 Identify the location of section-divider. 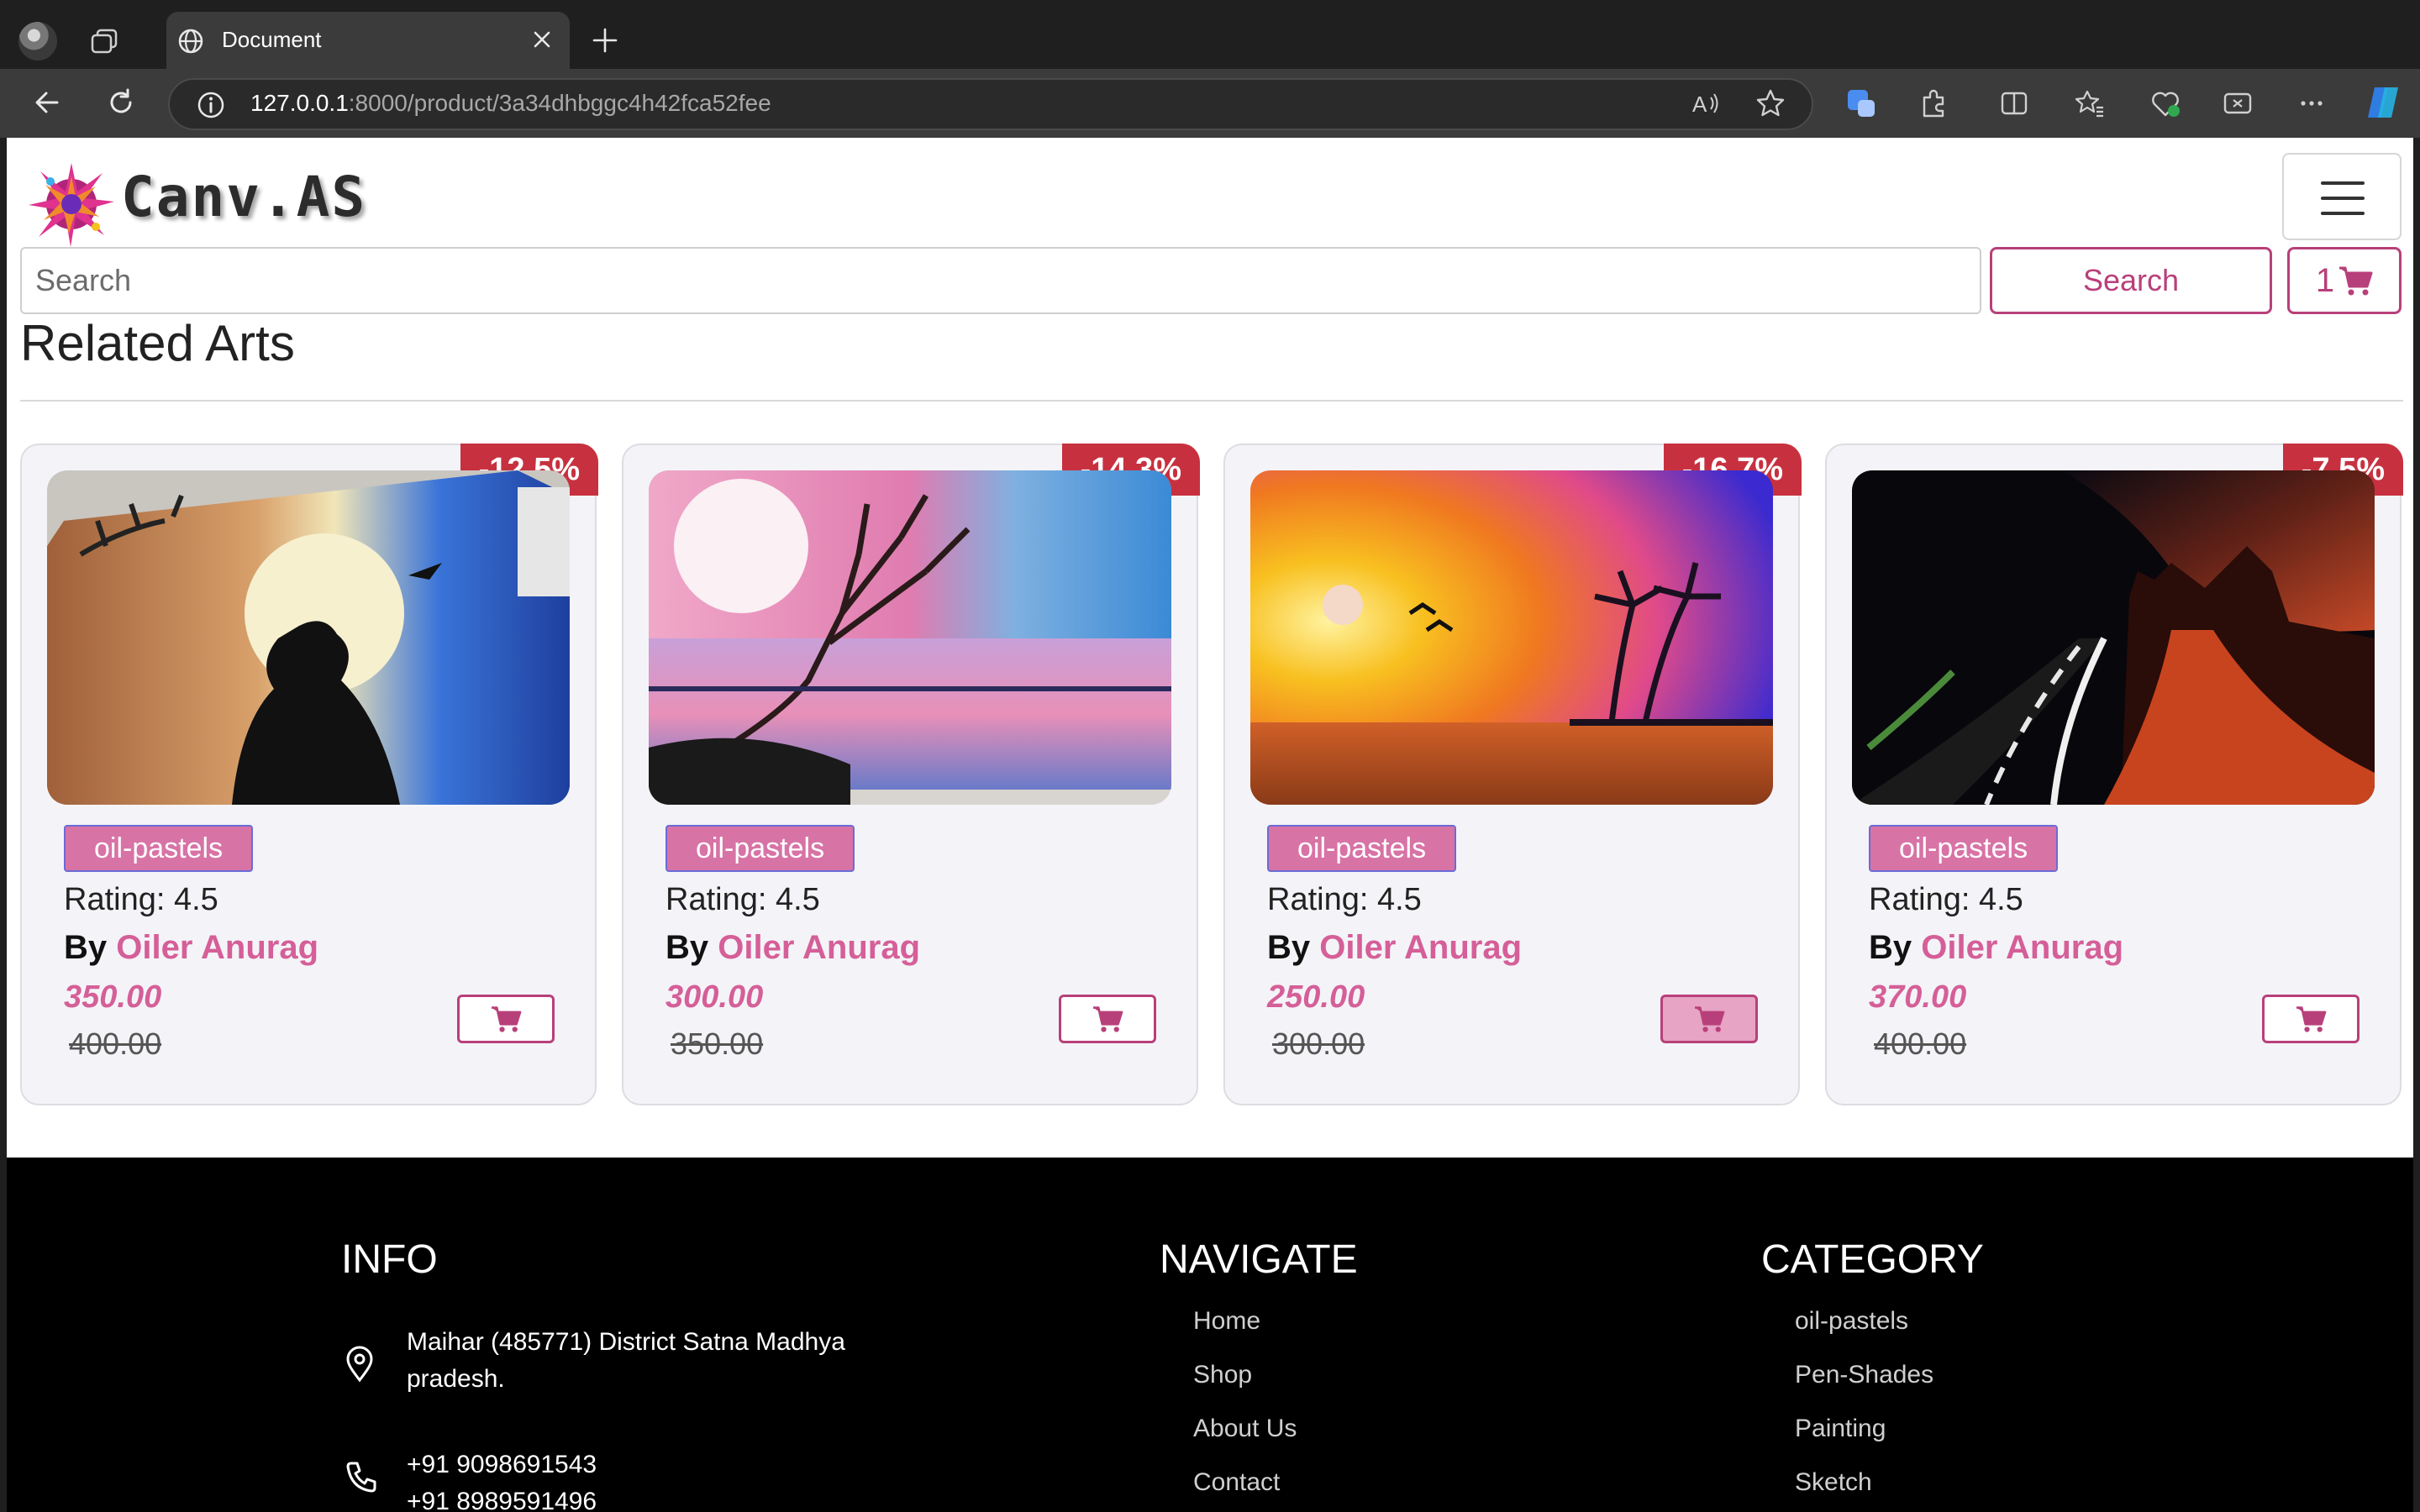
(1211, 401).